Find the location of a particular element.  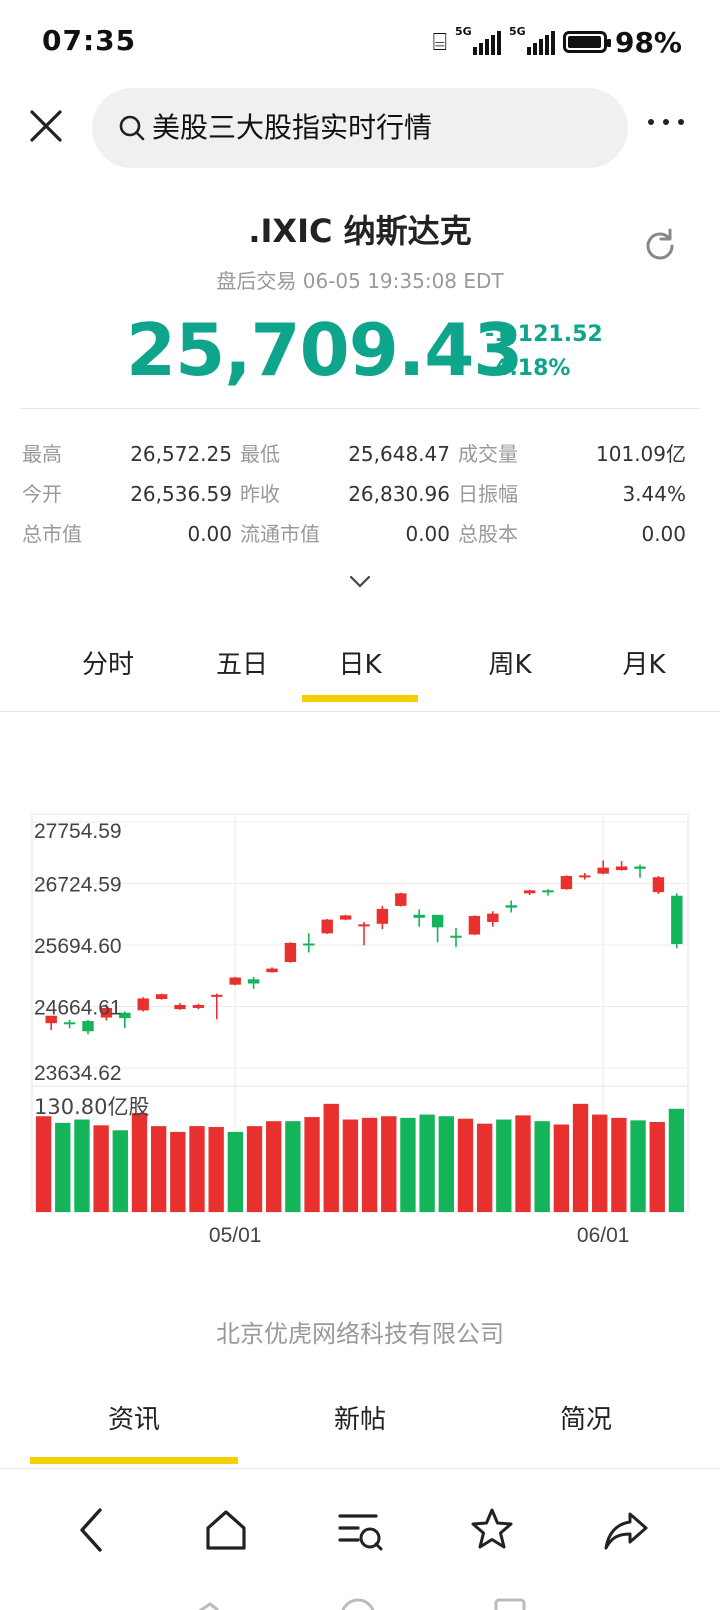

expand-stats-button is located at coordinates (360, 582).